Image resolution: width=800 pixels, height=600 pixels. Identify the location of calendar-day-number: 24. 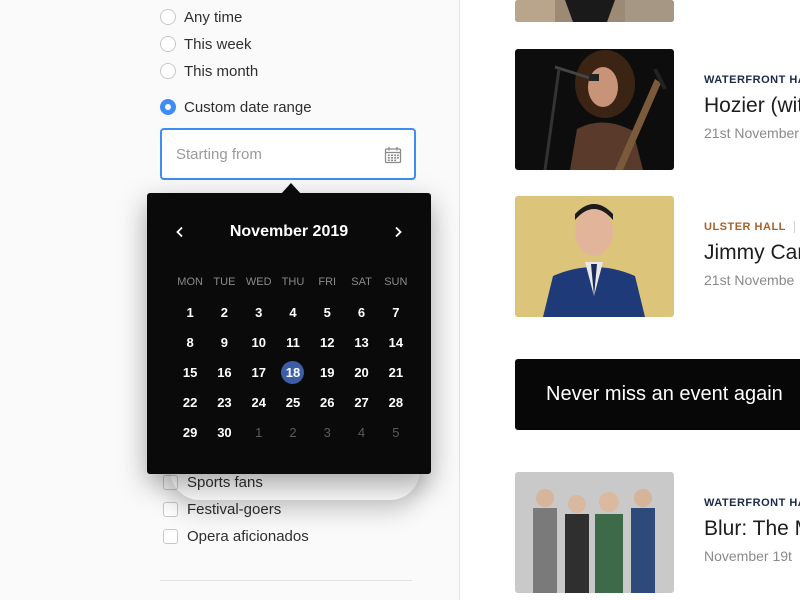
(258, 402).